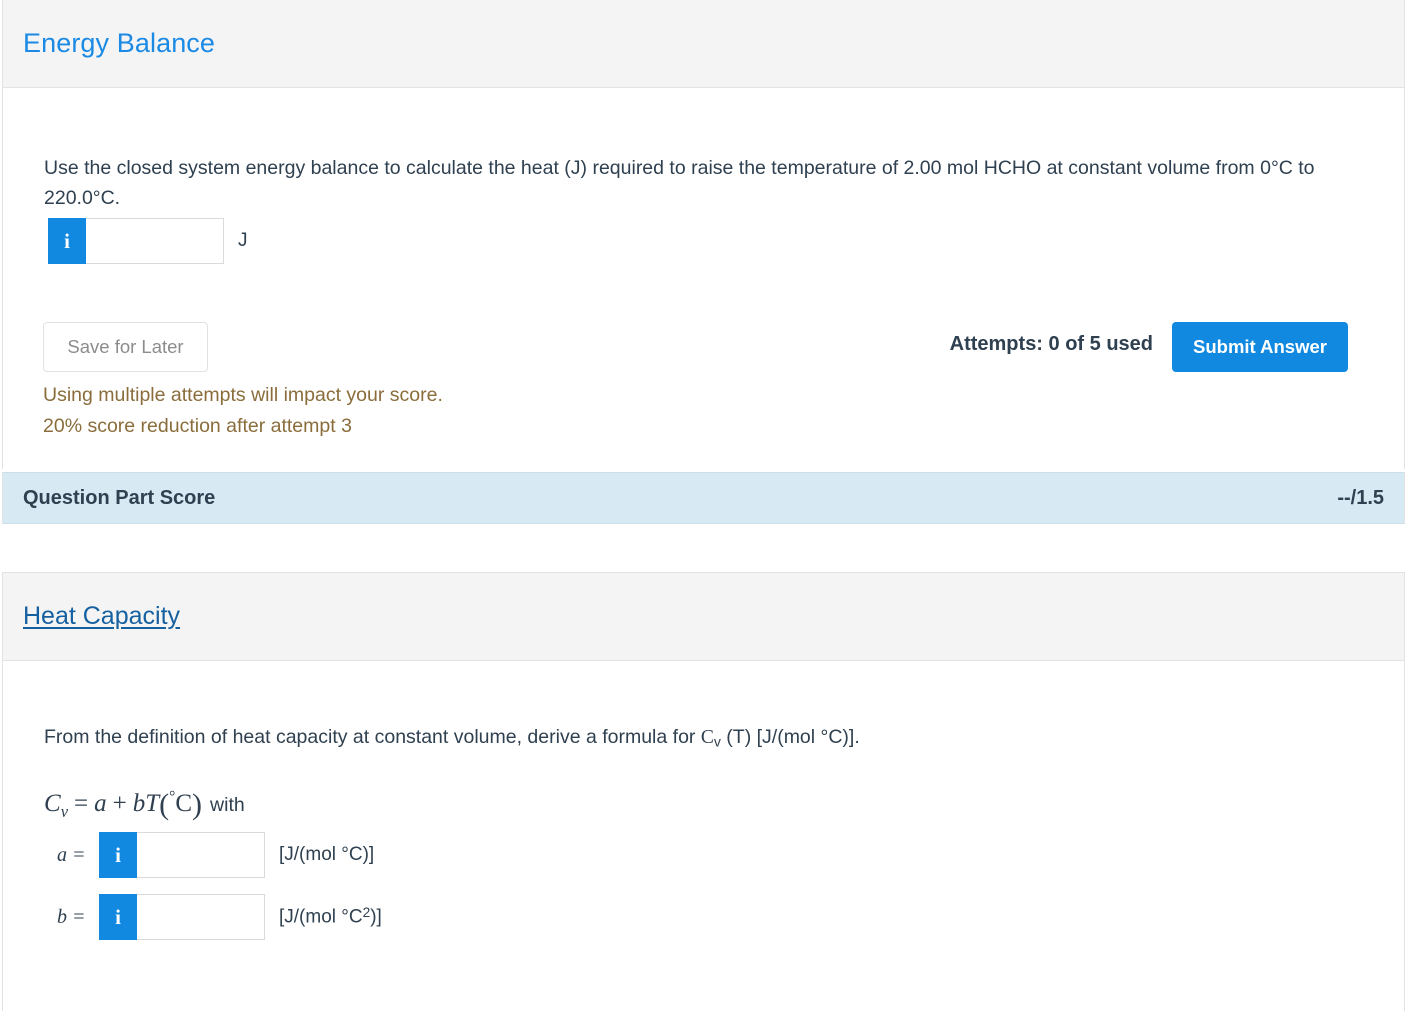 Image resolution: width=1415 pixels, height=1011 pixels. What do you see at coordinates (71, 854) in the screenshot?
I see `field-label-a: a =` at bounding box center [71, 854].